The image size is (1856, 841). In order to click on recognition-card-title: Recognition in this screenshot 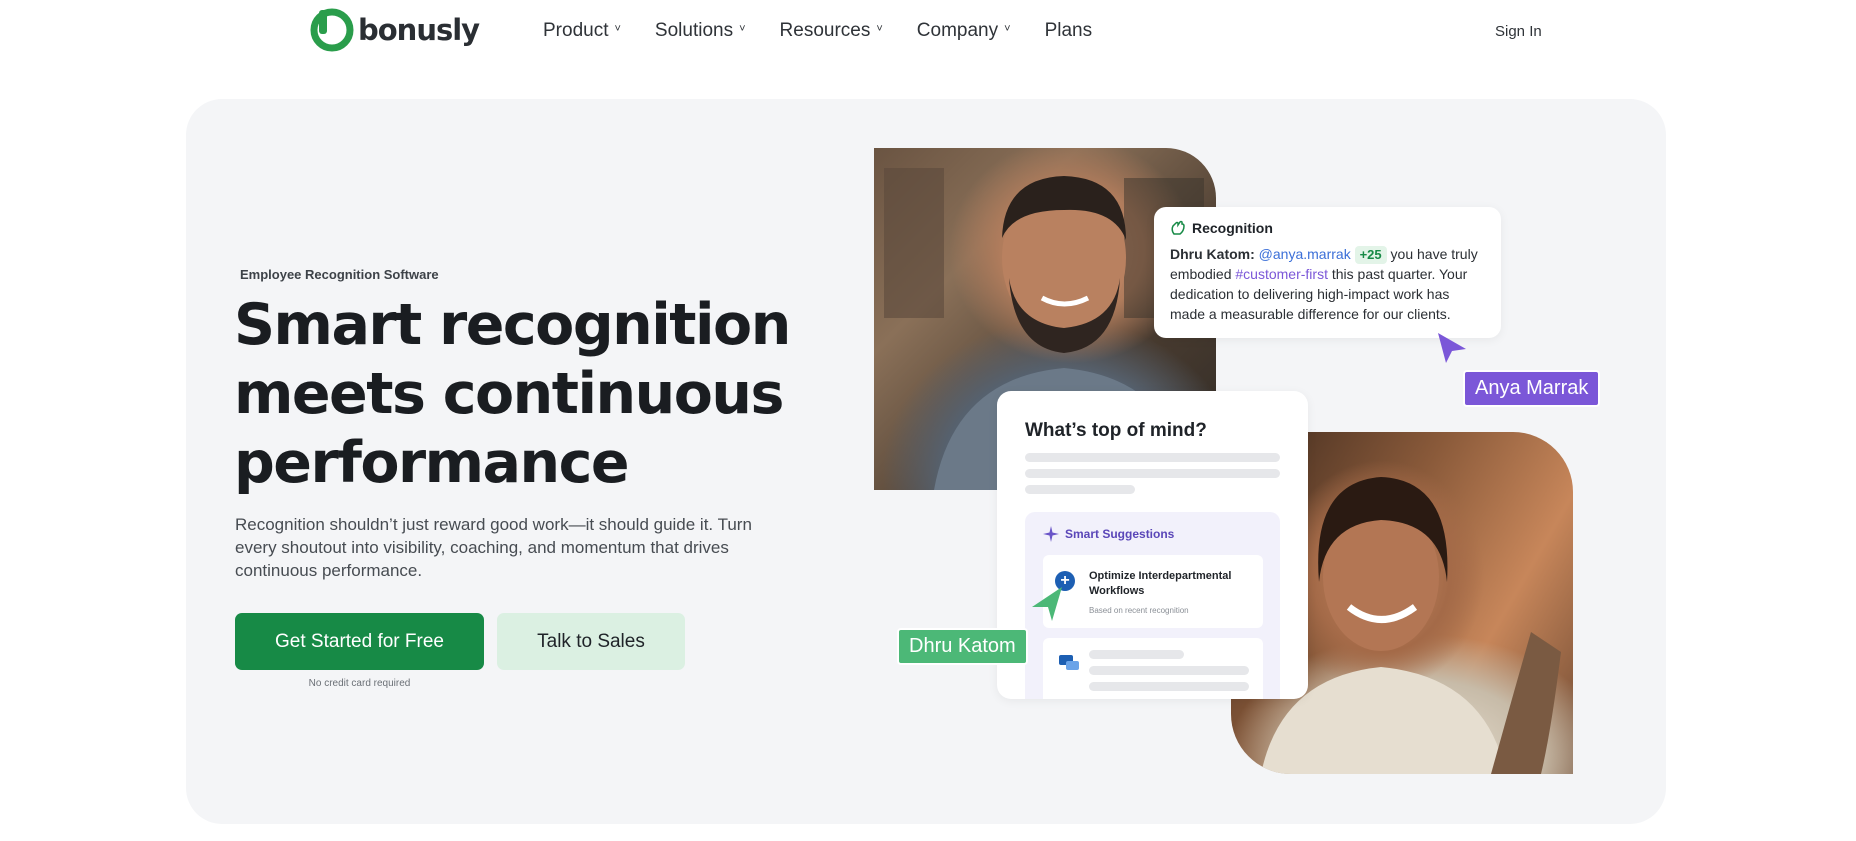, I will do `click(1232, 228)`.